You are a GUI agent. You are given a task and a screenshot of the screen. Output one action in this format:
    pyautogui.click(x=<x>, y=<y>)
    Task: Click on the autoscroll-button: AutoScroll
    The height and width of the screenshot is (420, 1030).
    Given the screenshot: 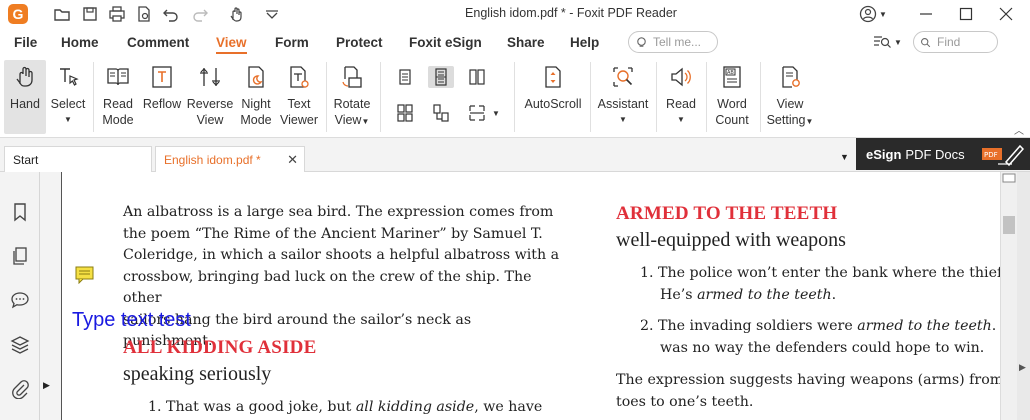 What is the action you would take?
    pyautogui.click(x=553, y=97)
    